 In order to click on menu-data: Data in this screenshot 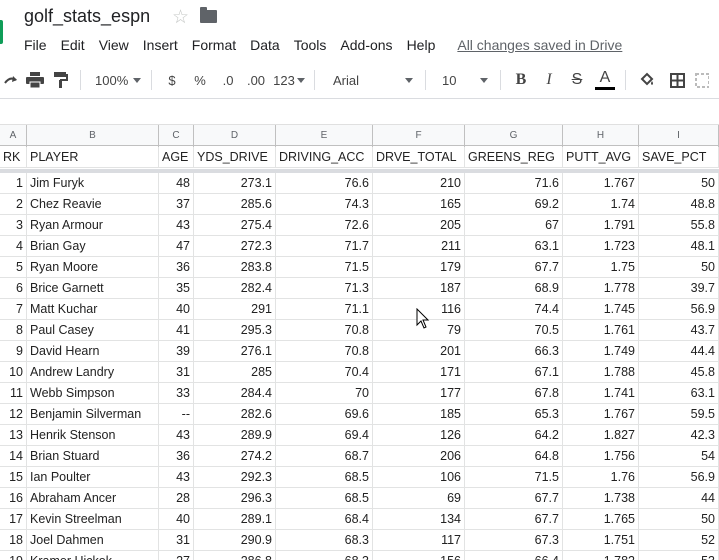, I will do `click(265, 45)`.